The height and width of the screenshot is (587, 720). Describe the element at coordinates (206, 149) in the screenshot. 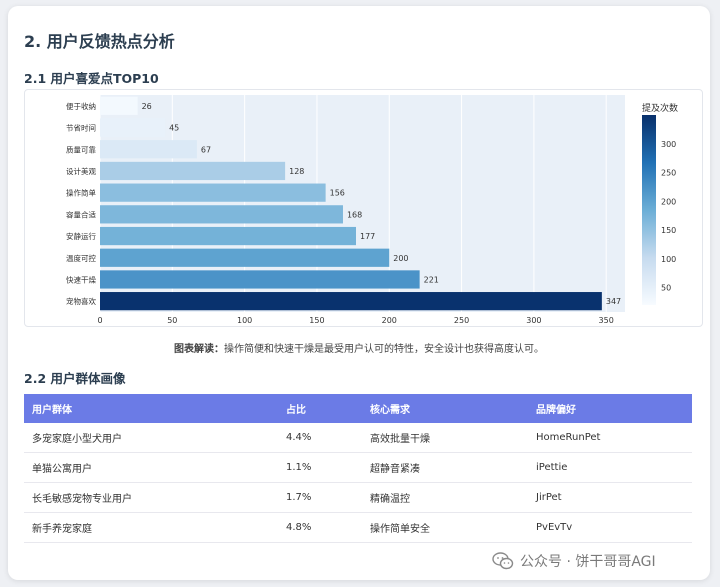

I see `data-label: 67` at that location.